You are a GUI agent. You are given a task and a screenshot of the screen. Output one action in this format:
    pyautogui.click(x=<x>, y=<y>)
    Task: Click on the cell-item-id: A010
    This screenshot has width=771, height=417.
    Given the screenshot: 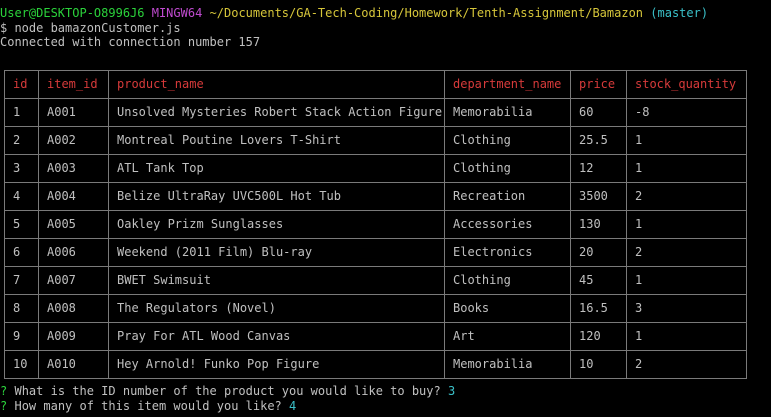 What is the action you would take?
    pyautogui.click(x=73, y=364)
    